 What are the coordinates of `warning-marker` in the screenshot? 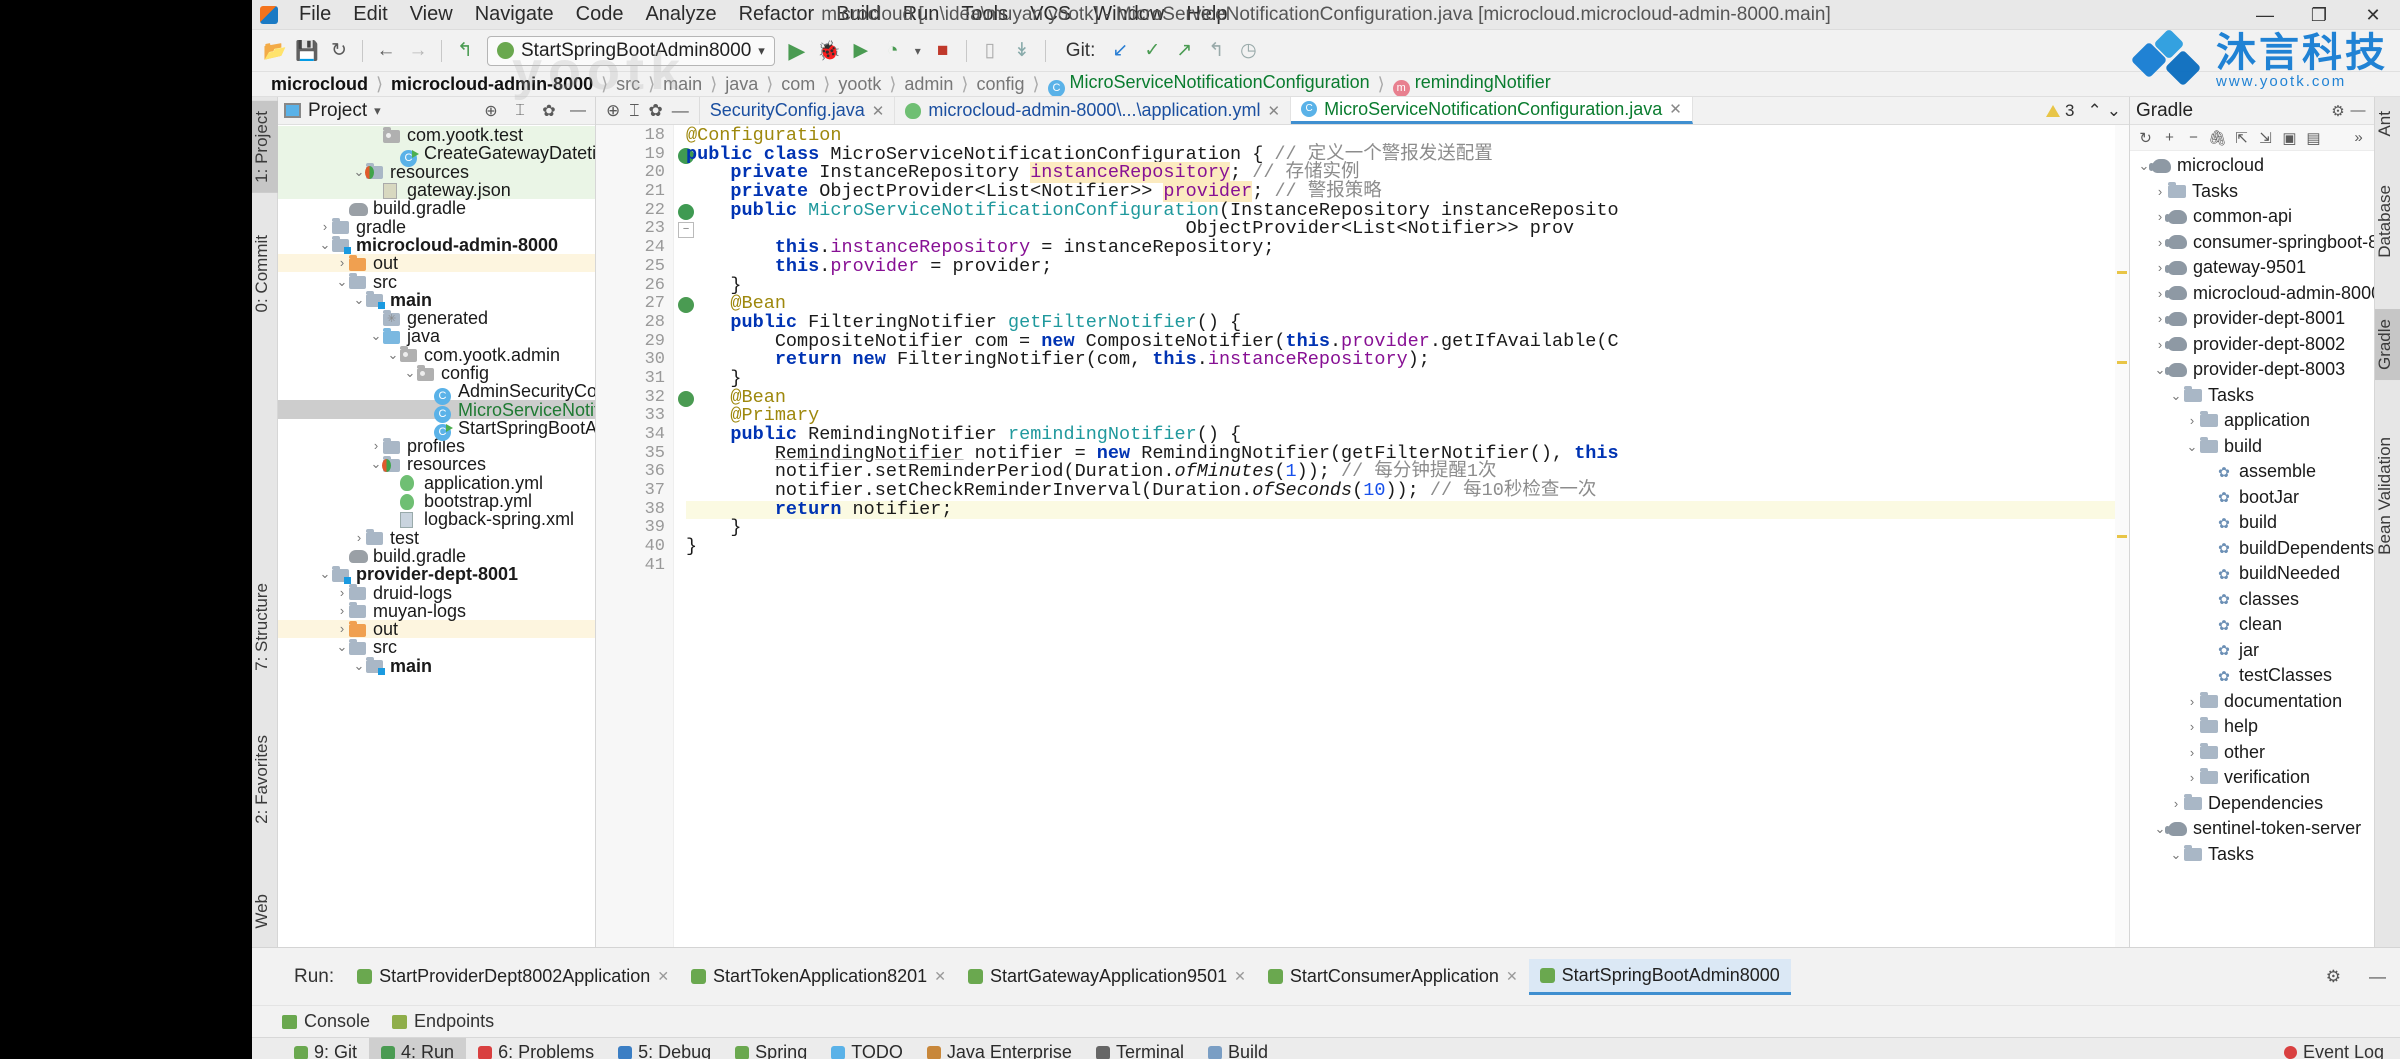 It's located at (2122, 536).